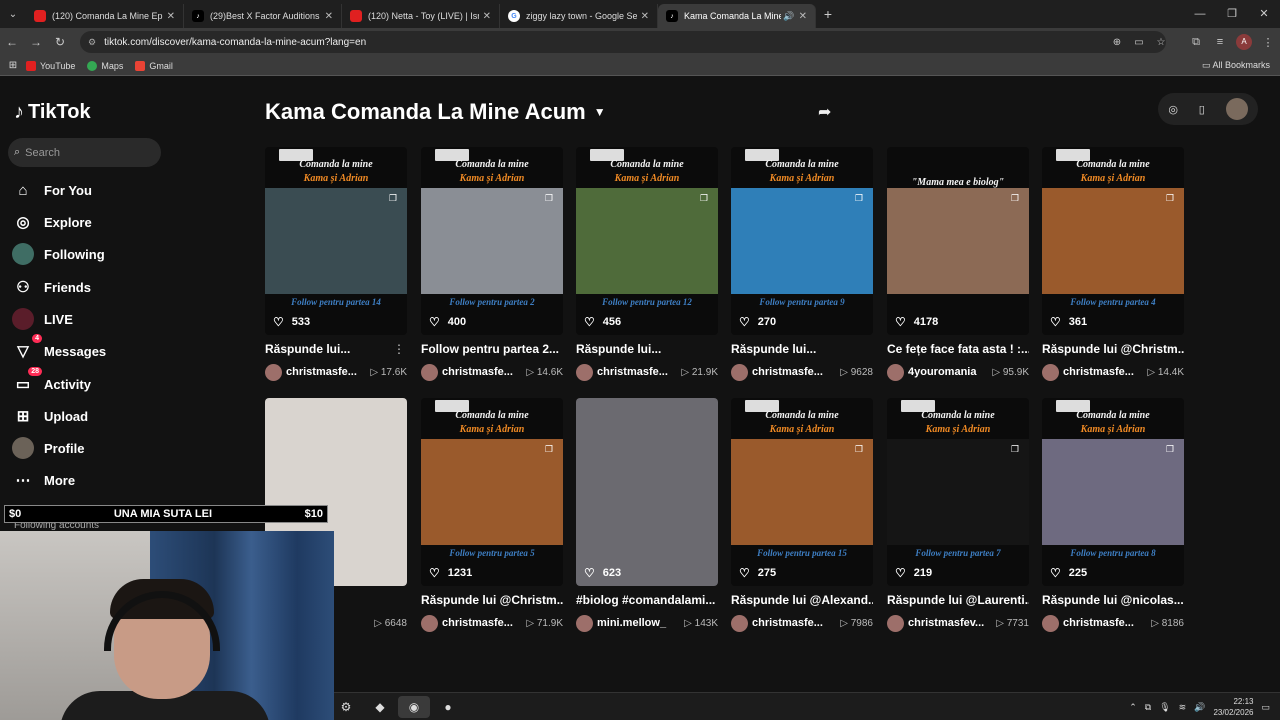  I want to click on bookmark-maps: Maps, so click(105, 65).